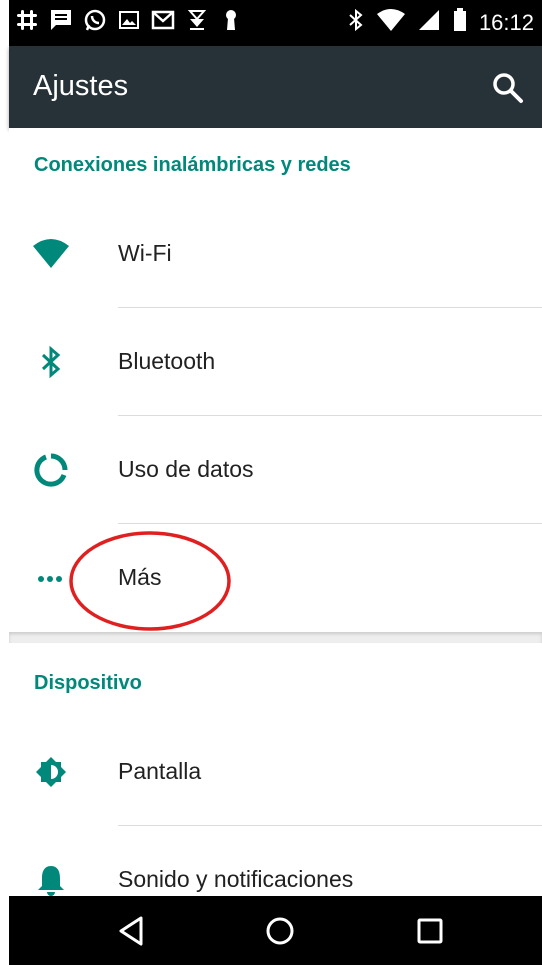 The image size is (542, 965). What do you see at coordinates (51, 772) in the screenshot?
I see `brightness-icon` at bounding box center [51, 772].